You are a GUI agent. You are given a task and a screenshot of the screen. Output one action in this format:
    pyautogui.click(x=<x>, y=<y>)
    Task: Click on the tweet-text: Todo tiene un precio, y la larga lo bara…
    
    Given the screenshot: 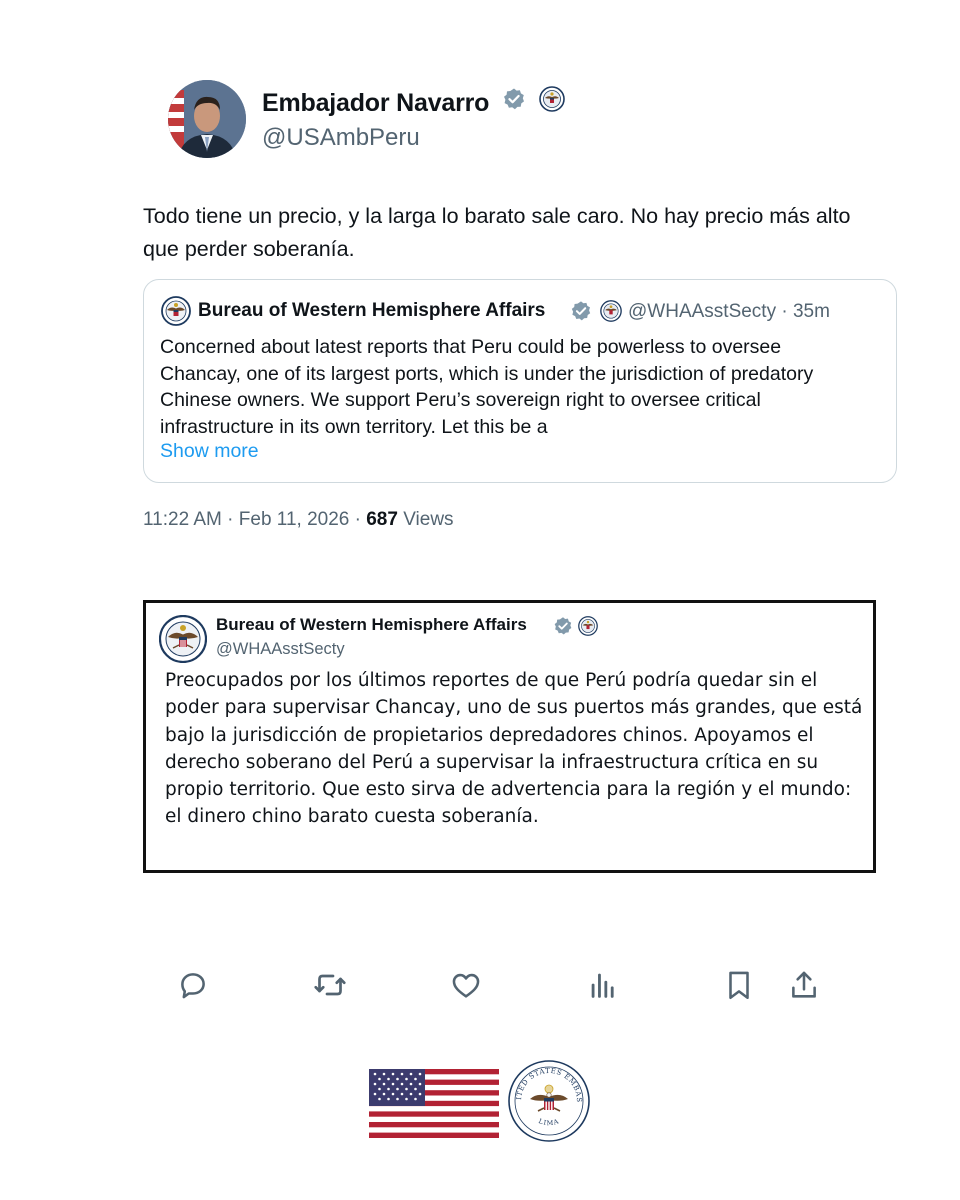 What is the action you would take?
    pyautogui.click(x=497, y=232)
    